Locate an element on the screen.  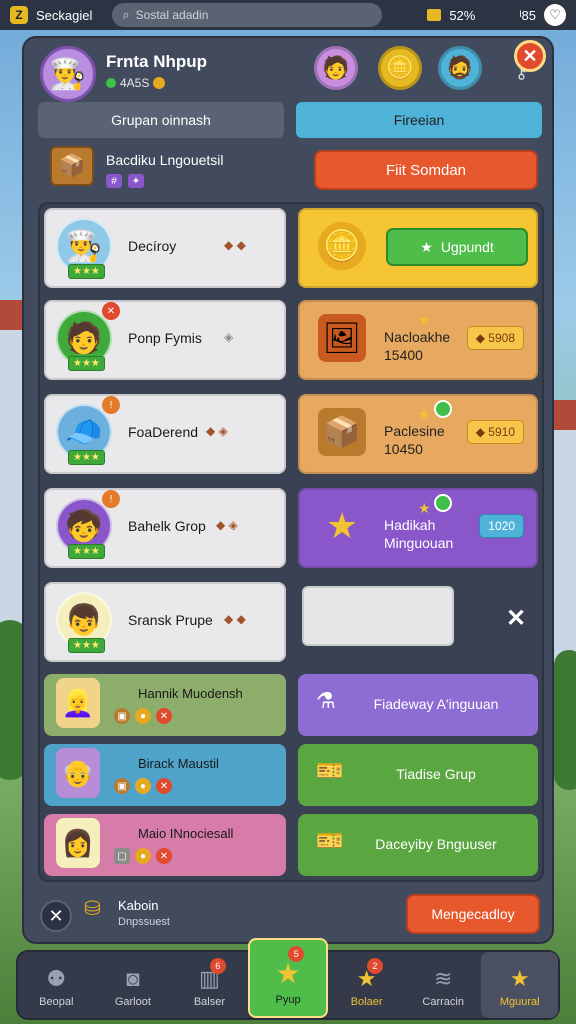
scroll-icon: 🖼 is located at coordinates (342, 338).